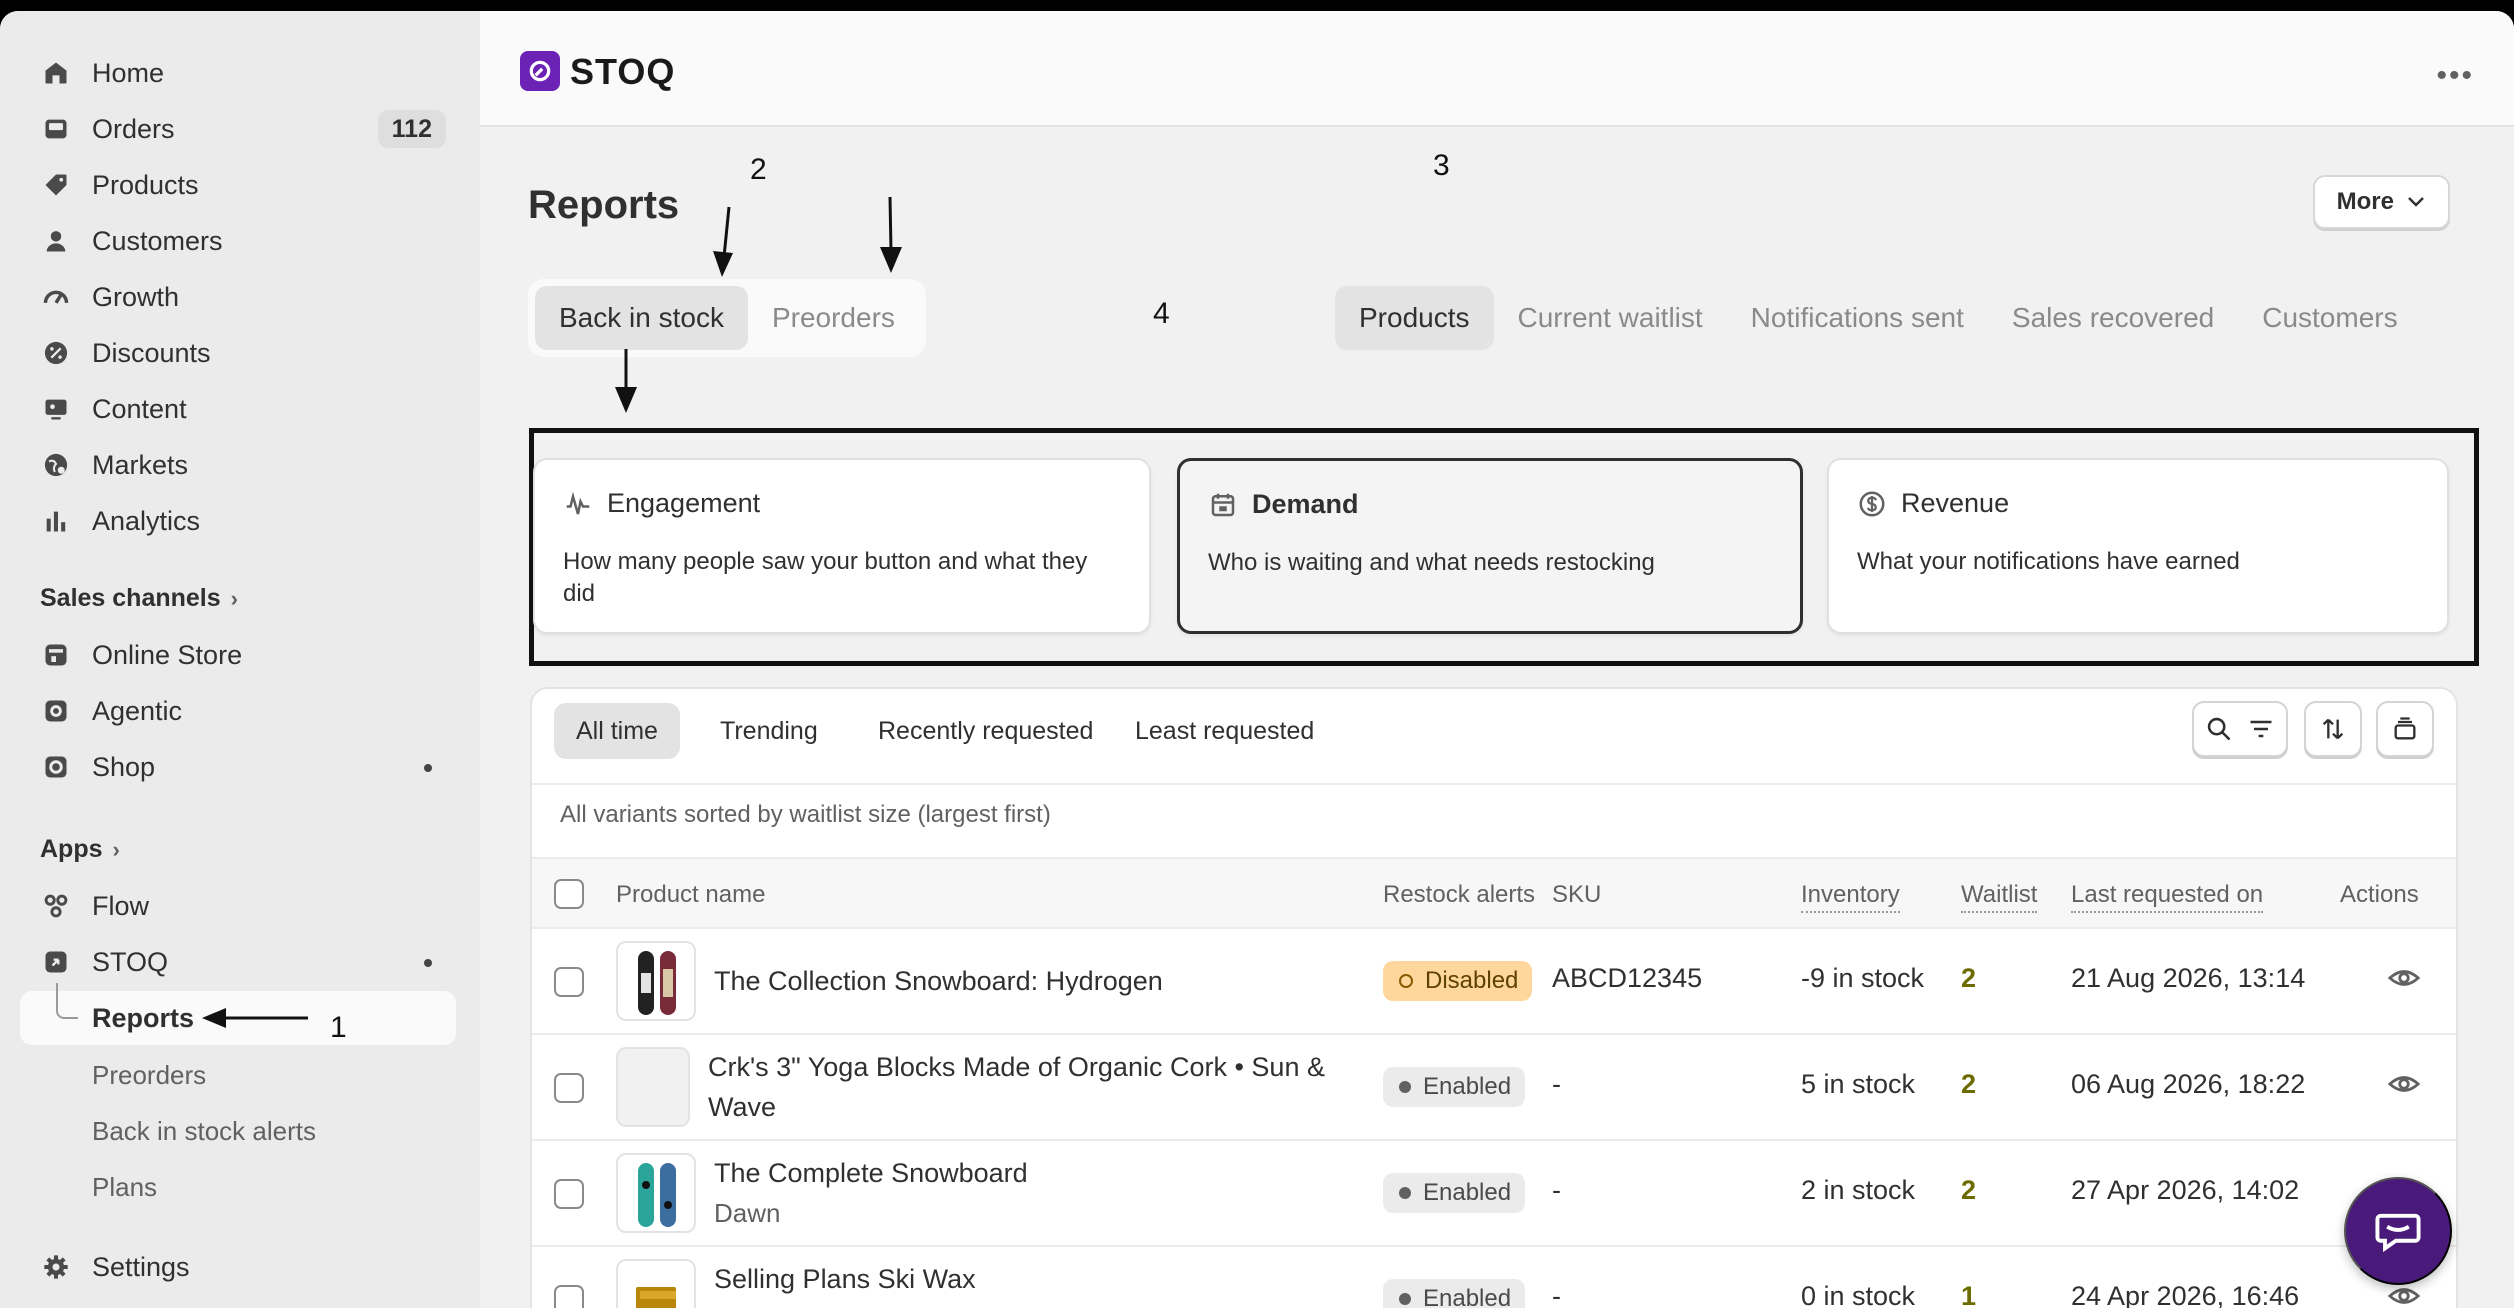  I want to click on sidebar-item-plans: Plans, so click(124, 1187).